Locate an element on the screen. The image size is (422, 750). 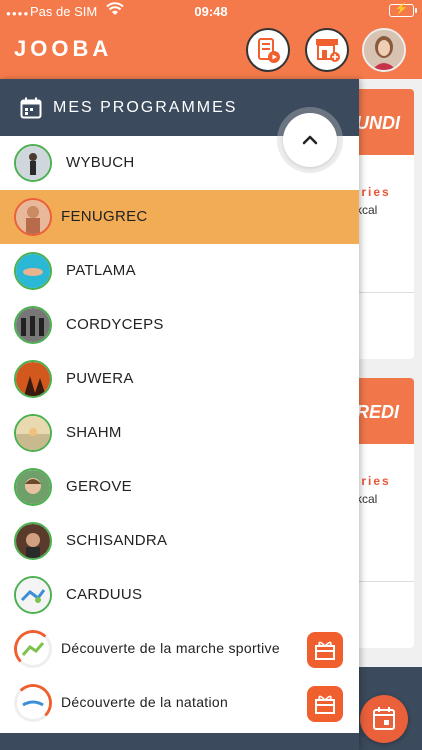
scroll-up-button is located at coordinates (310, 140).